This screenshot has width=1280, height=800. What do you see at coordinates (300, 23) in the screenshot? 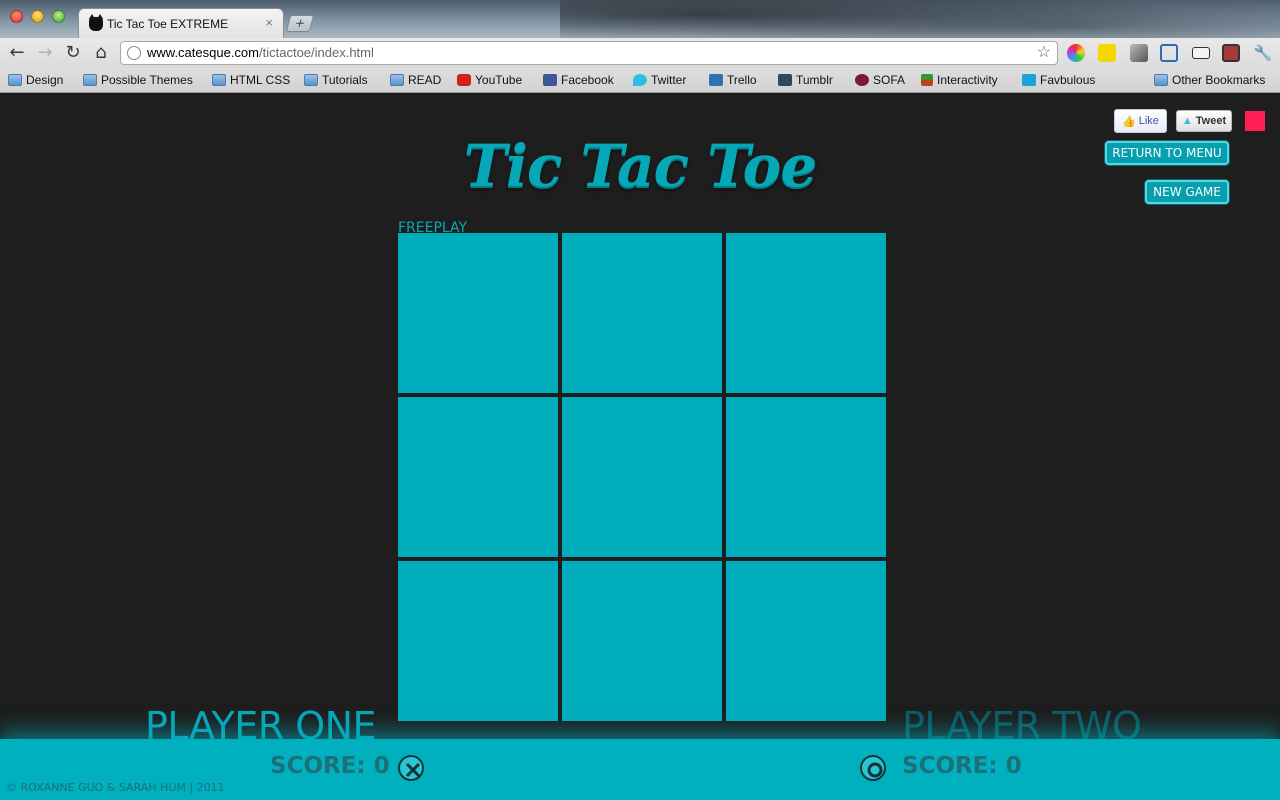
I see `new-tab-button: +` at bounding box center [300, 23].